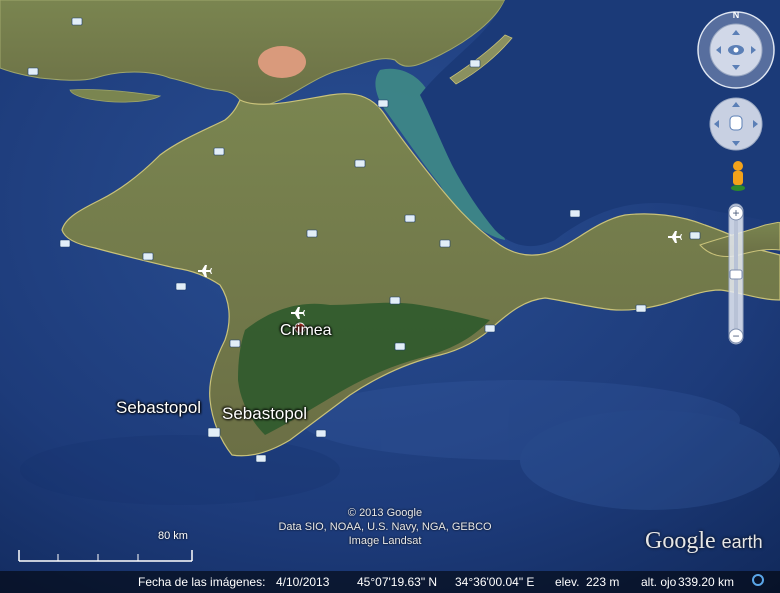  What do you see at coordinates (680, 541) in the screenshot?
I see `brand-google: Google` at bounding box center [680, 541].